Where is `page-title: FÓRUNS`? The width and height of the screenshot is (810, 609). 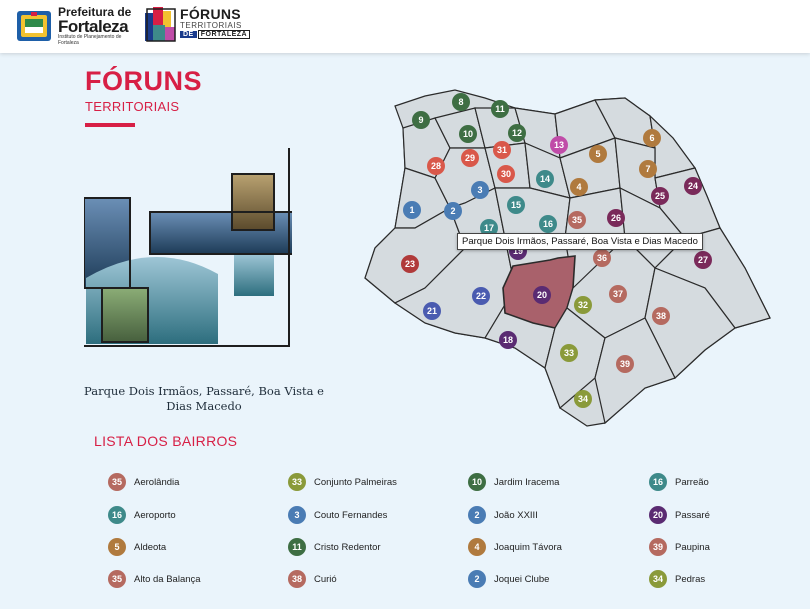
page-title: FÓRUNS is located at coordinates (143, 81).